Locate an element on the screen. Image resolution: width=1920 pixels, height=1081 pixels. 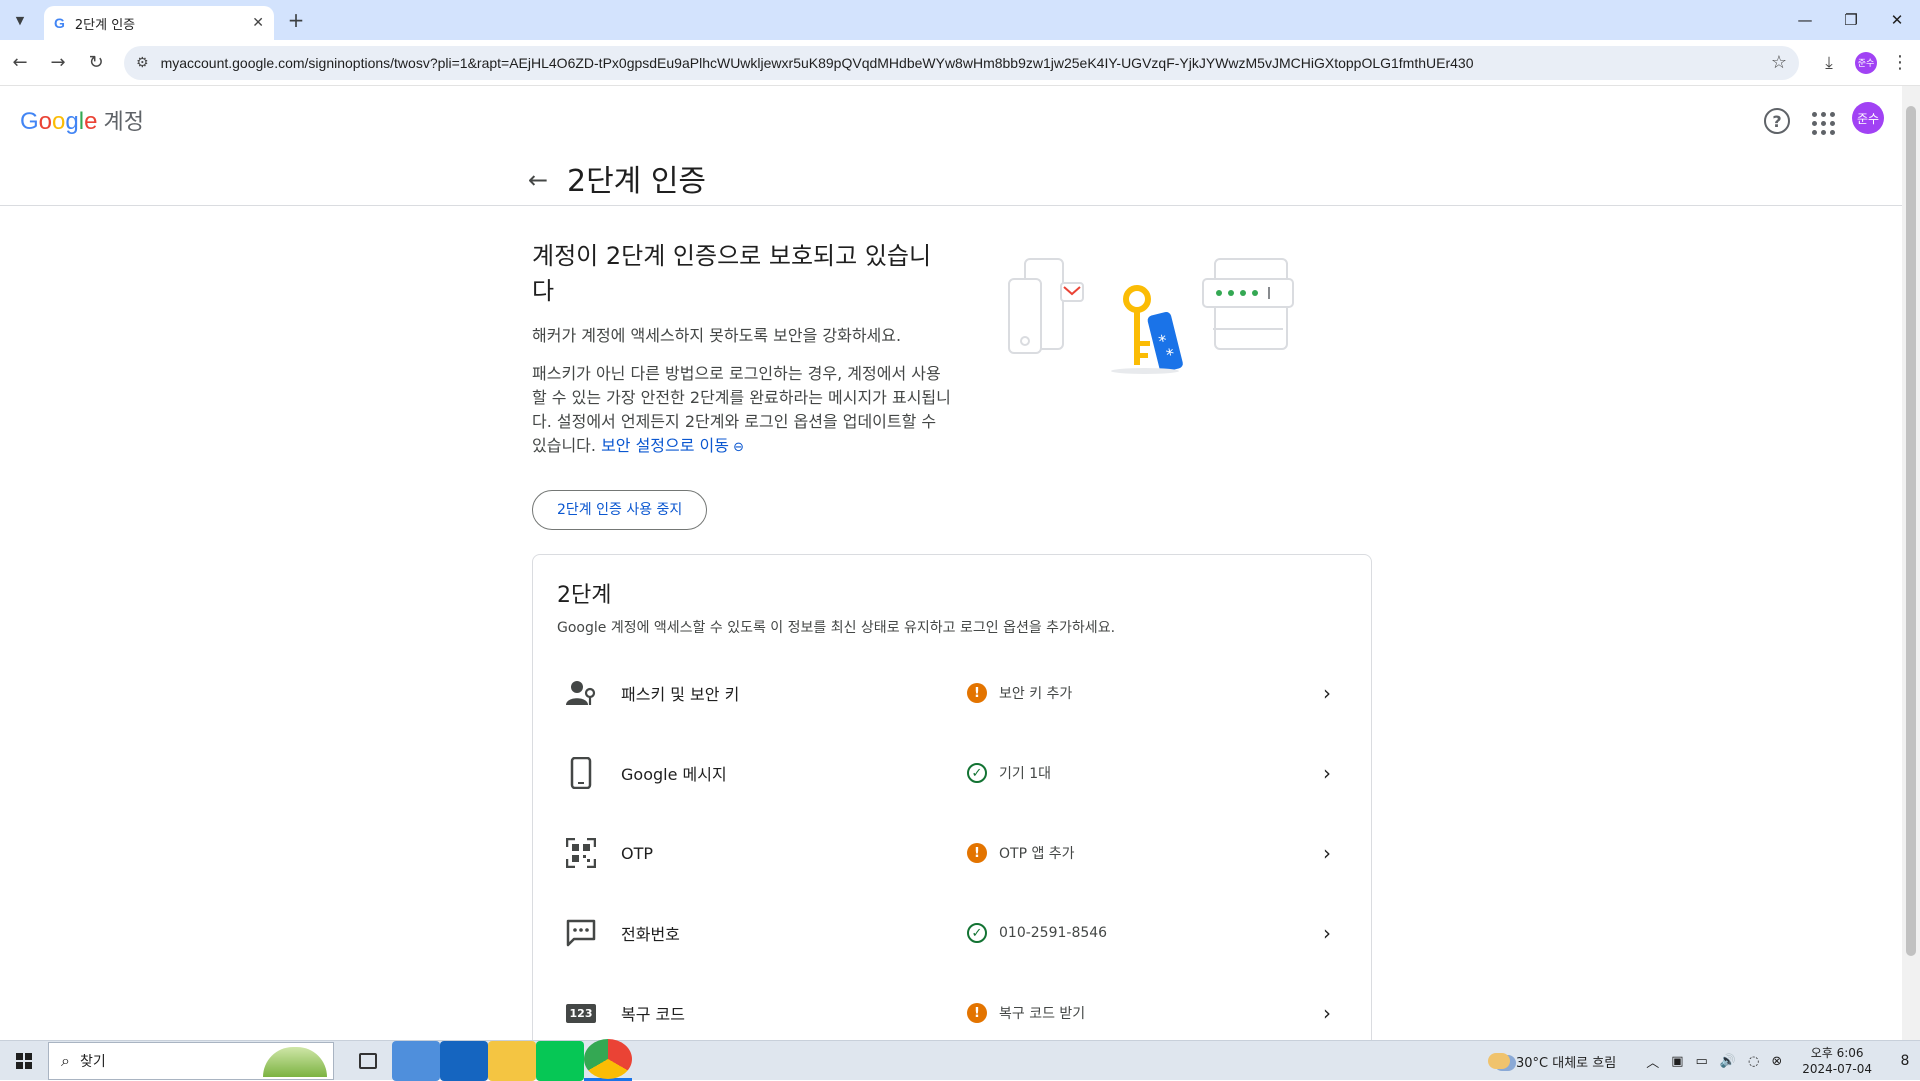
windows-start-icon is located at coordinates (24, 1061).